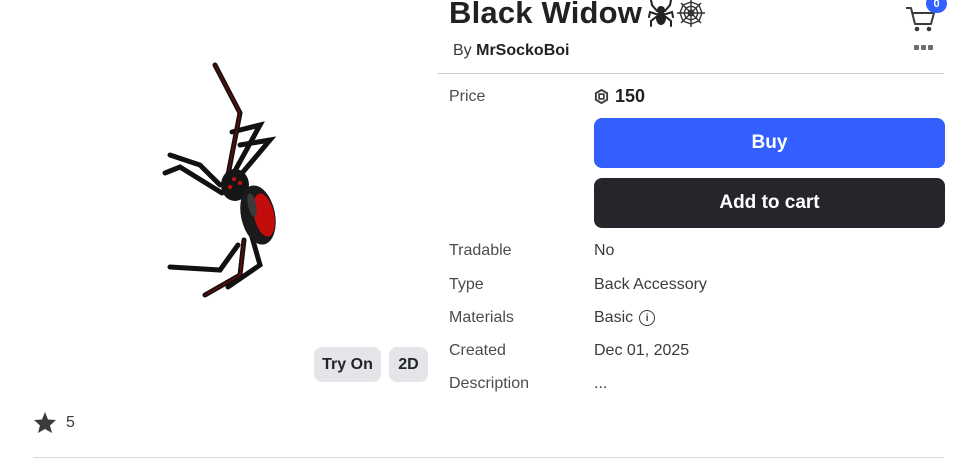  What do you see at coordinates (630, 96) in the screenshot?
I see `price-amount: 150` at bounding box center [630, 96].